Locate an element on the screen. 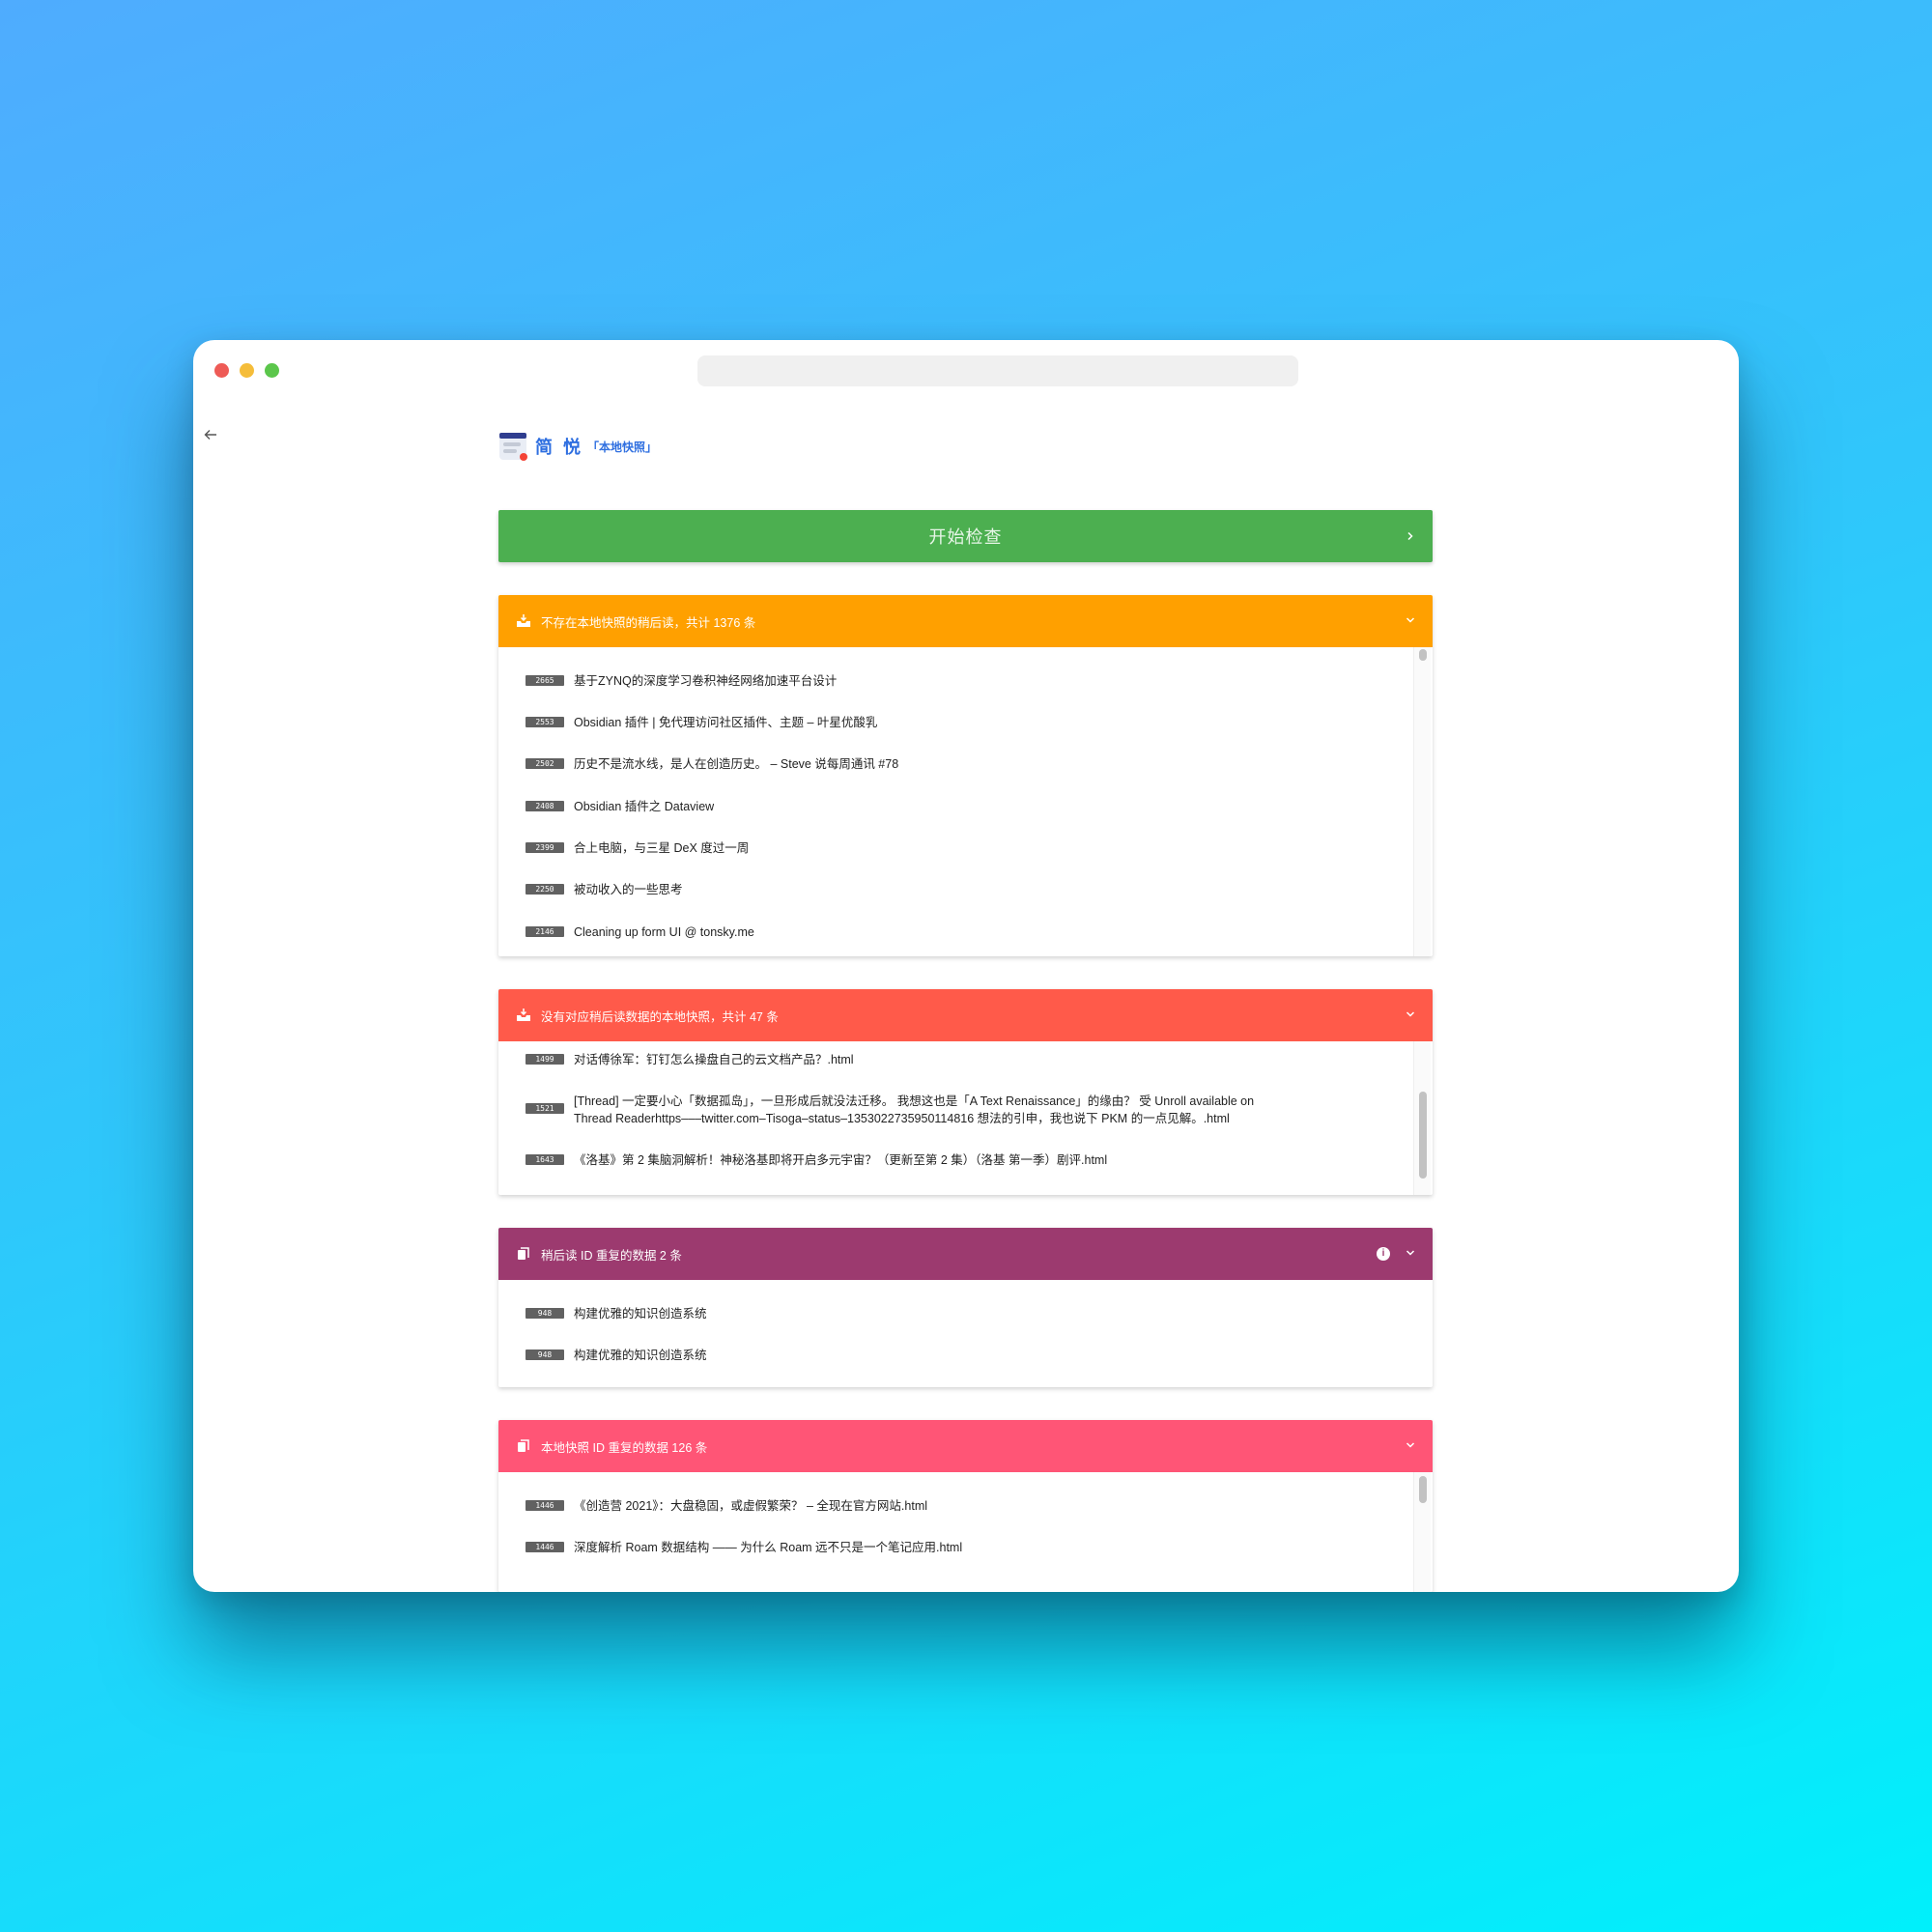  id-badge: 1643 is located at coordinates (545, 1159).